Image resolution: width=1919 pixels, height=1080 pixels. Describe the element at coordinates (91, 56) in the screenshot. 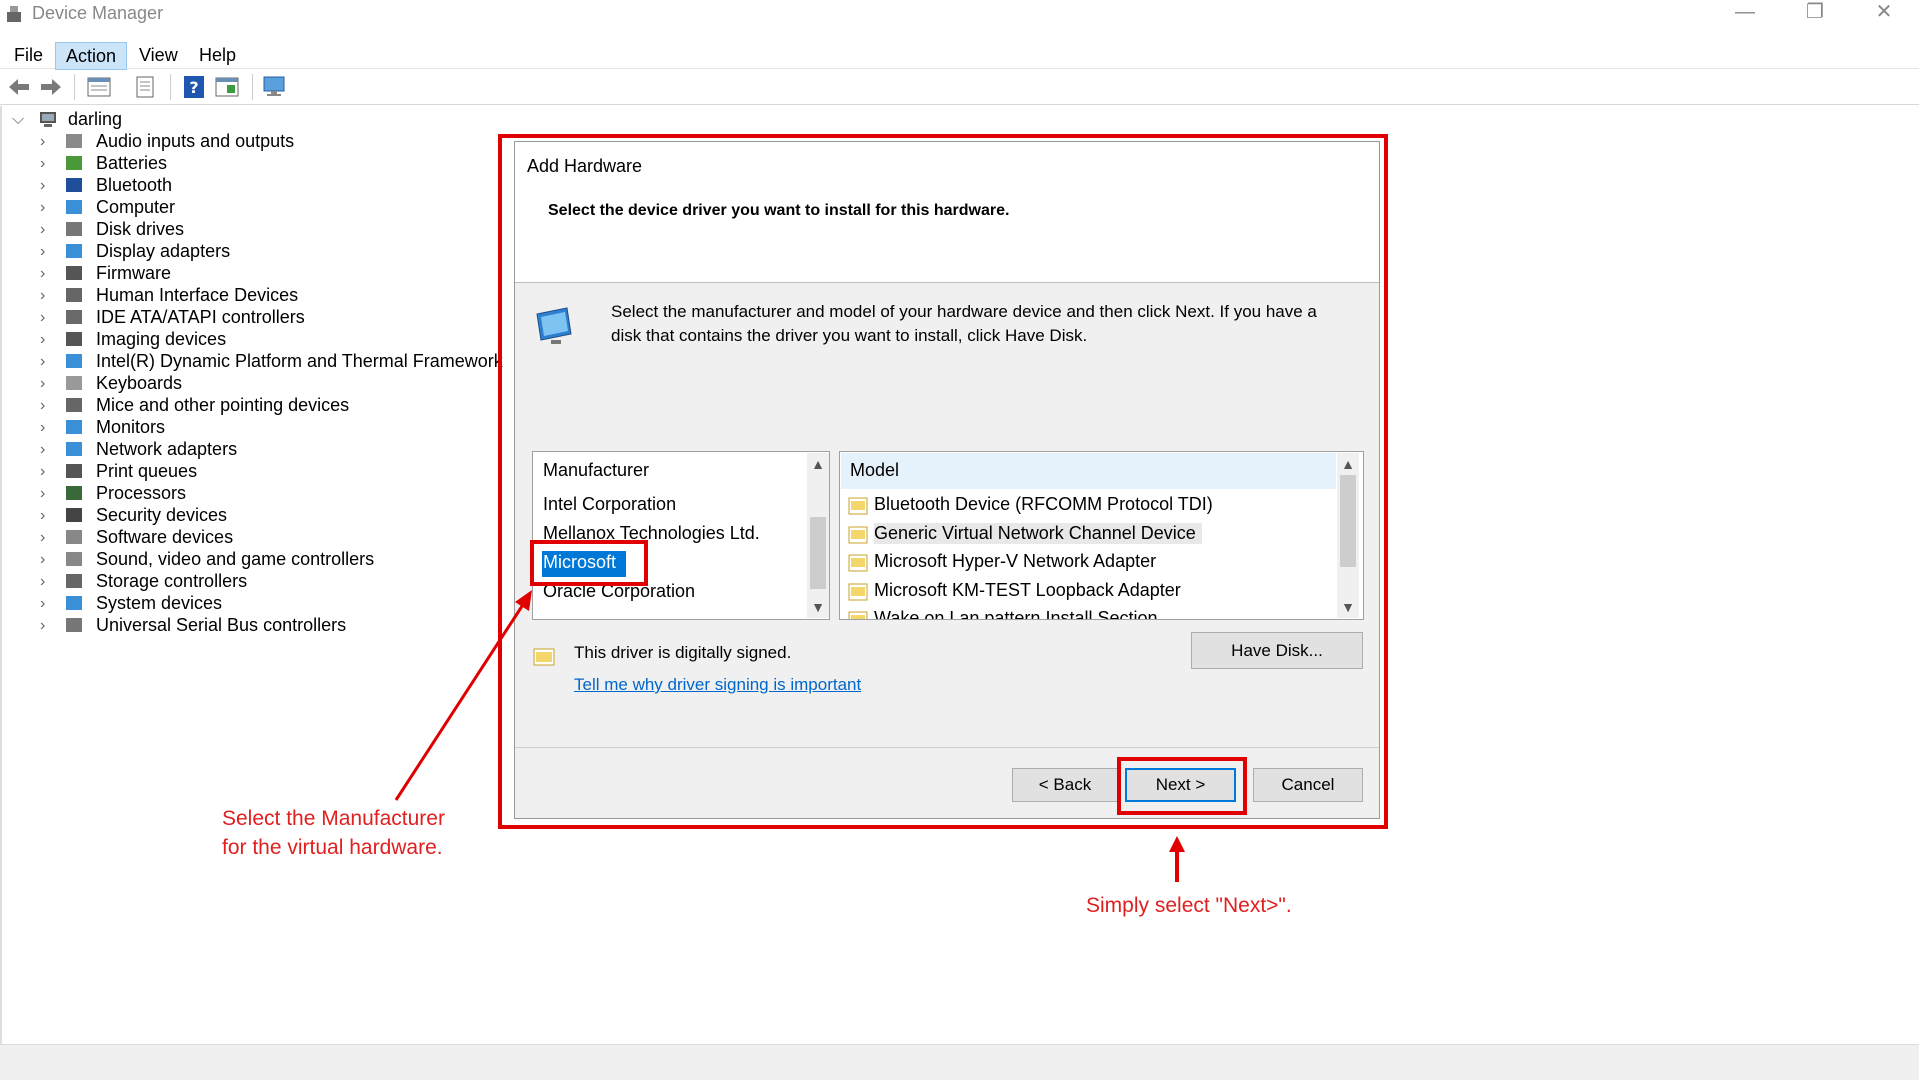

I see `menu-action: Action` at that location.